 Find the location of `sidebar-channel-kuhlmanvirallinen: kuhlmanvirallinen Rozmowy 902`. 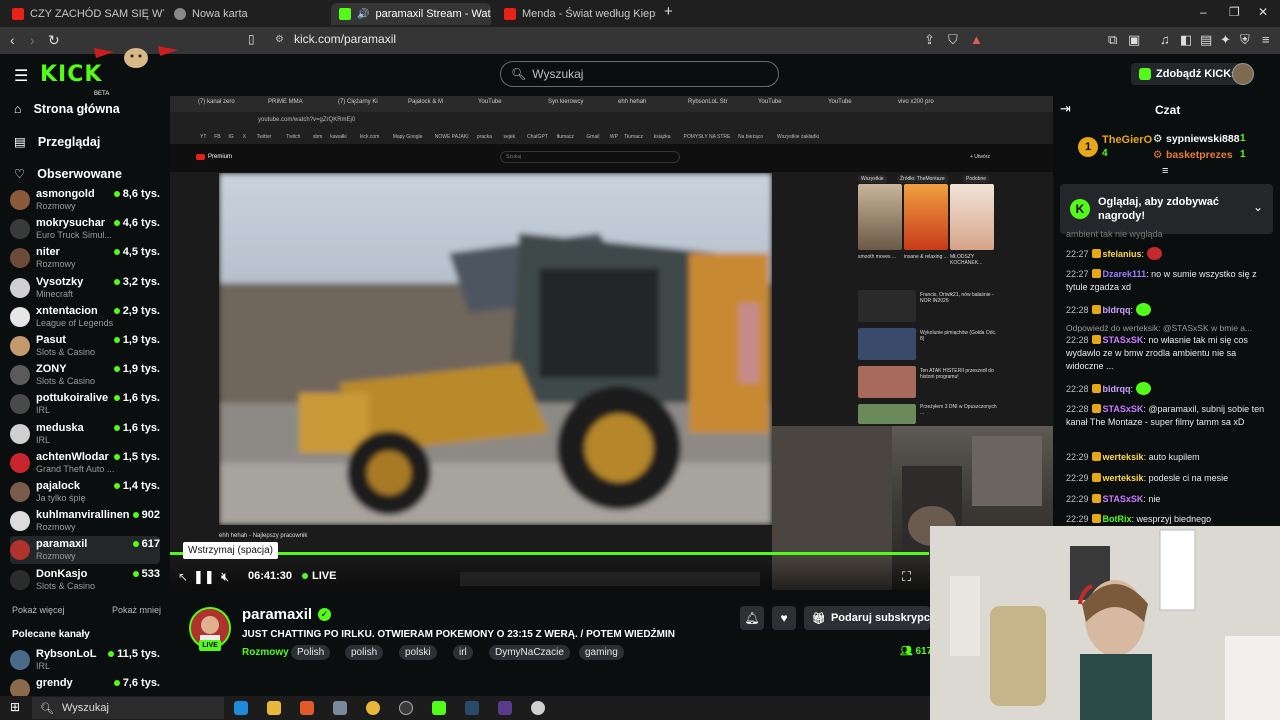

sidebar-channel-kuhlmanvirallinen: kuhlmanvirallinen Rozmowy 902 is located at coordinates (85, 521).